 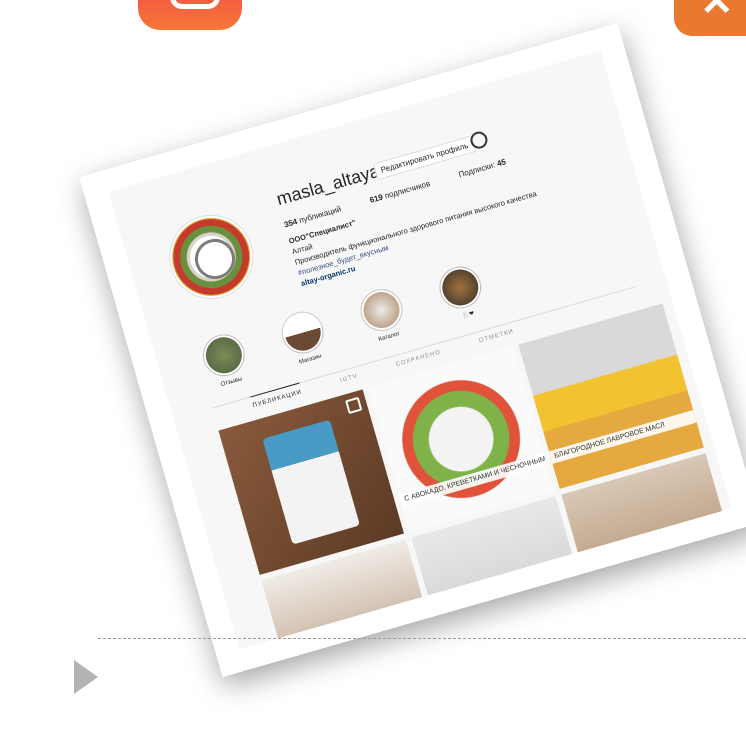 What do you see at coordinates (291, 223) in the screenshot?
I see `posts-number: 354` at bounding box center [291, 223].